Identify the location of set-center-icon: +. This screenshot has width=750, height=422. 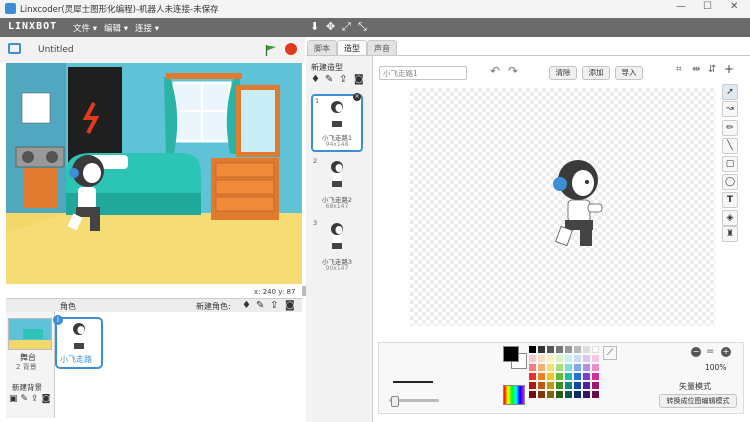
(729, 69).